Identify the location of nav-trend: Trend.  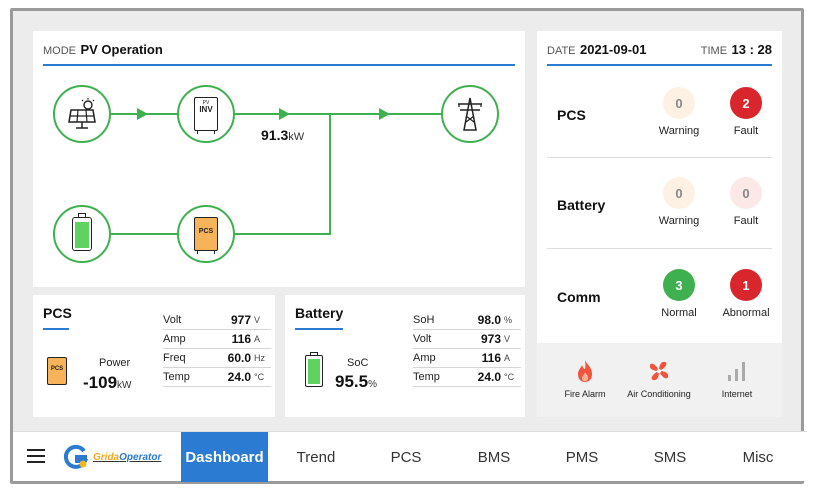
(316, 457).